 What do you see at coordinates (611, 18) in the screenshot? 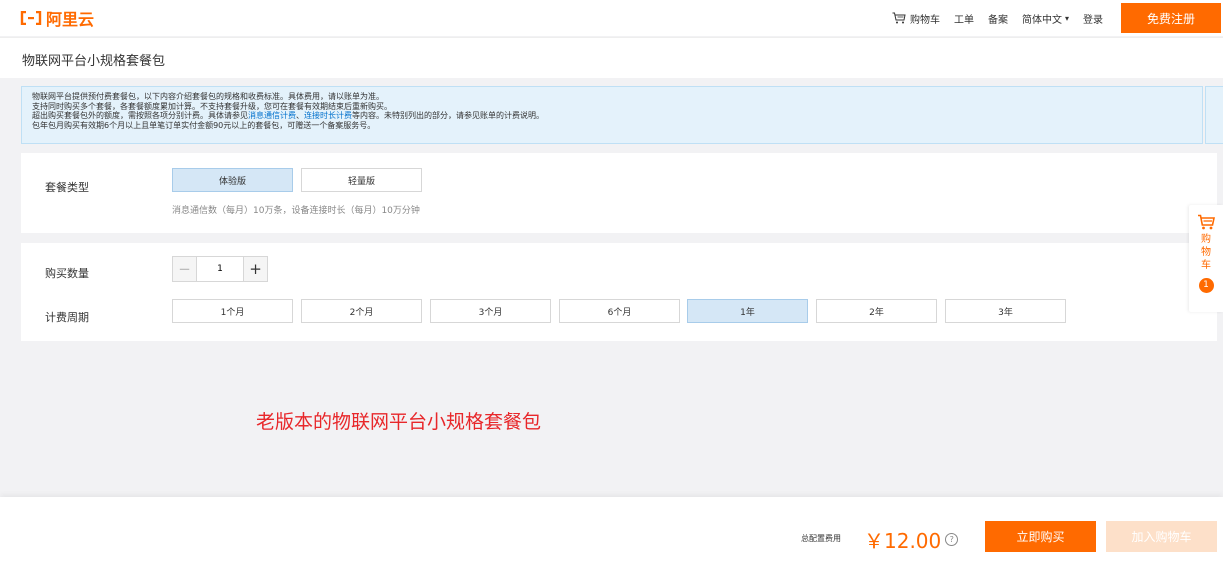
I see `top-navbar: 阿里云 购物车 工单 备案 简体中文 ▾ 登录 免费注册` at bounding box center [611, 18].